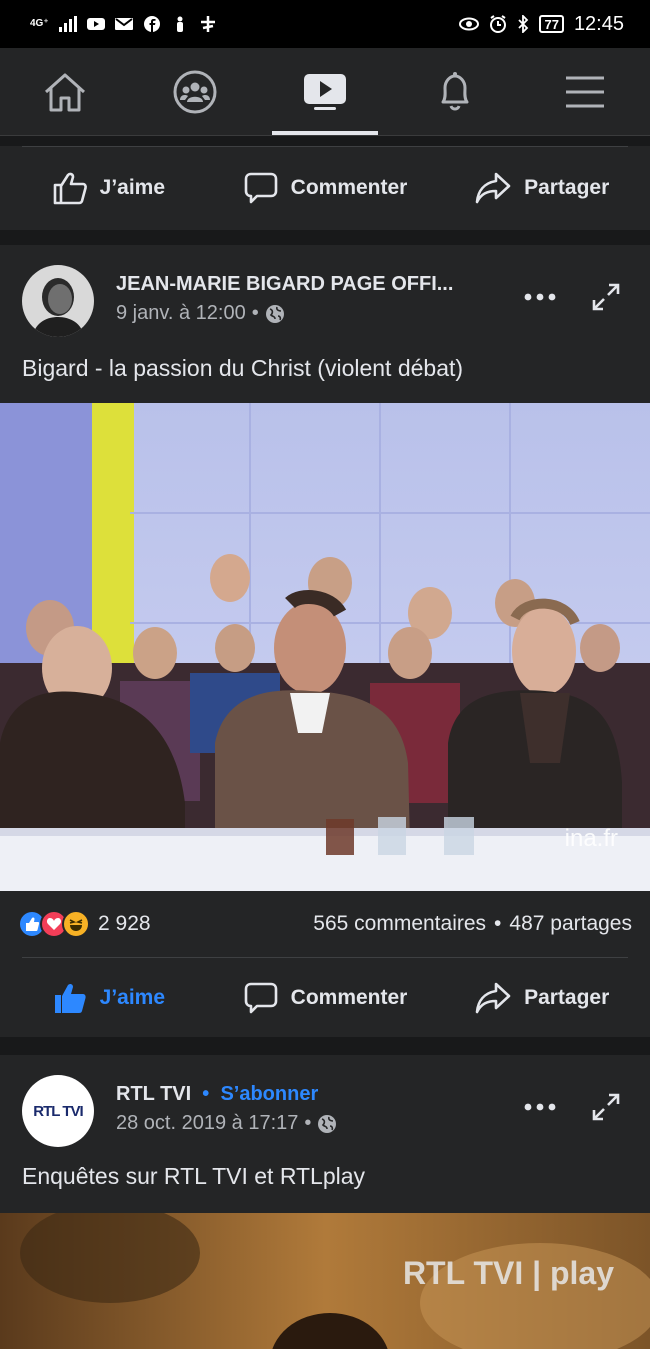 The image size is (650, 1349). I want to click on avatar, so click(58, 301).